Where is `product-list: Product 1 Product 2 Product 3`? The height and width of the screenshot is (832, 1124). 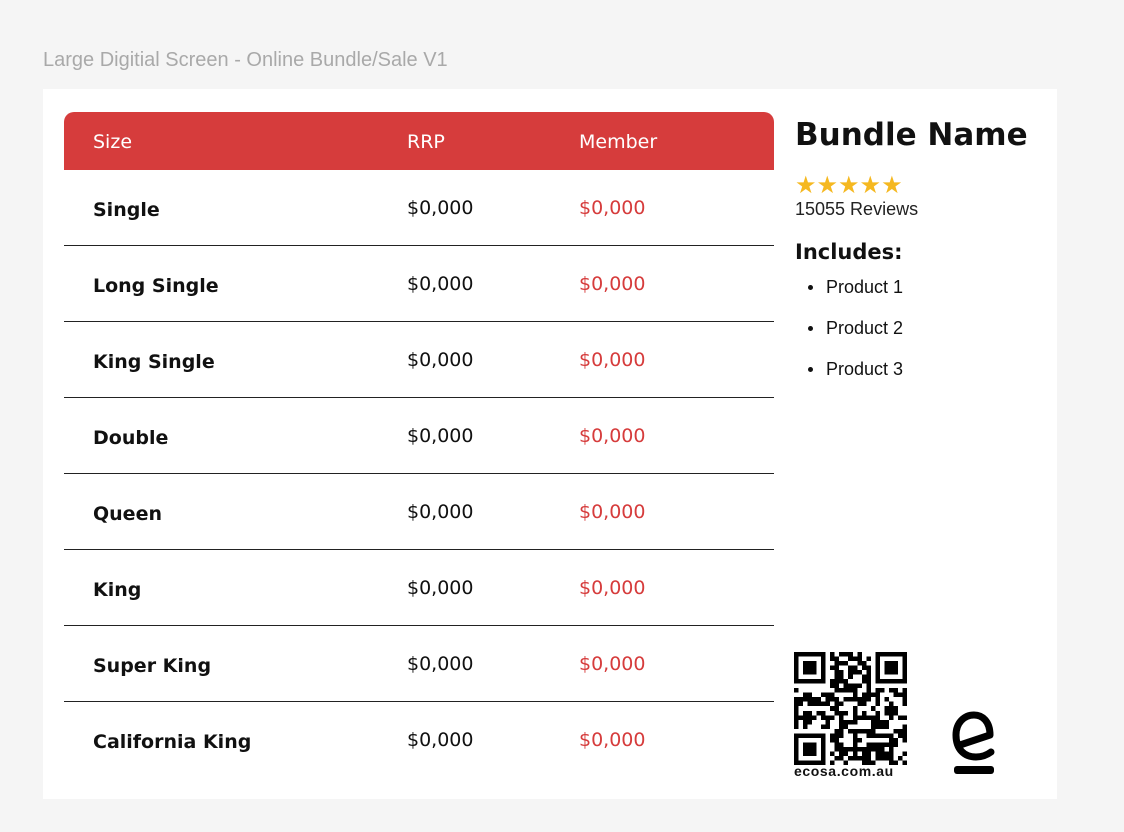
product-list: Product 1 Product 2 Product 3 is located at coordinates (920, 328).